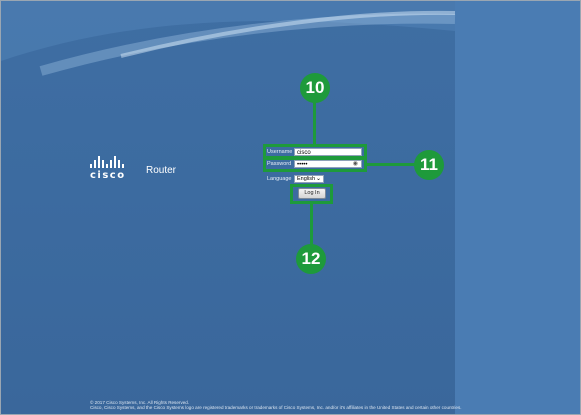 Image resolution: width=581 pixels, height=415 pixels. What do you see at coordinates (311, 194) in the screenshot?
I see `login-highlight` at bounding box center [311, 194].